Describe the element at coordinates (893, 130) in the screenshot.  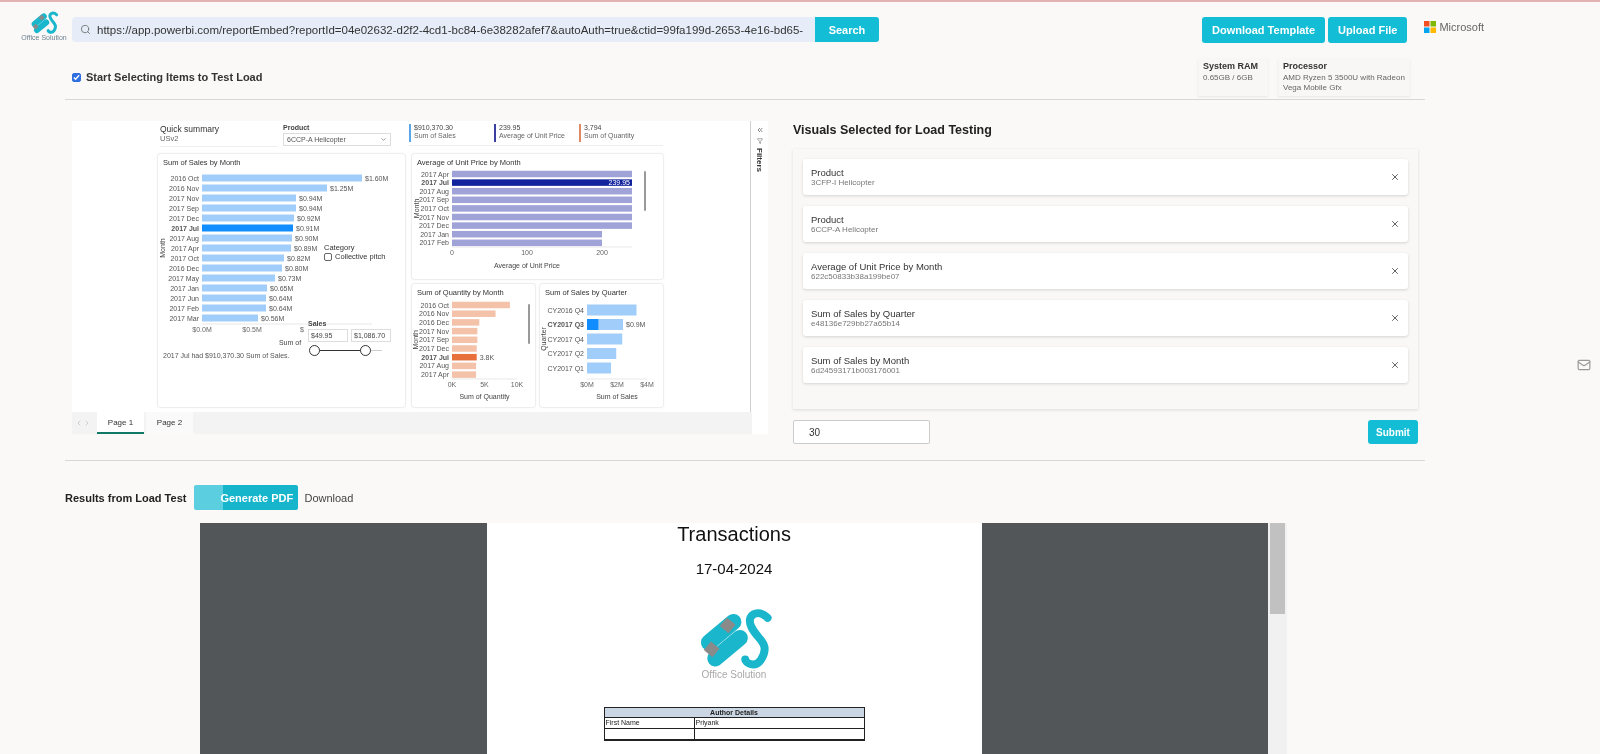
I see `panel-title: Visuals Selected for Load Testing` at that location.